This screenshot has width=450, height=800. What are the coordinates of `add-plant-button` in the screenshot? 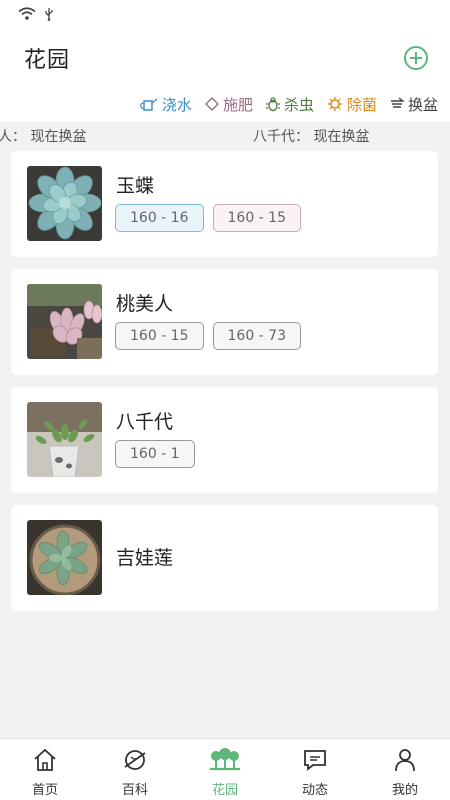 It's located at (416, 58).